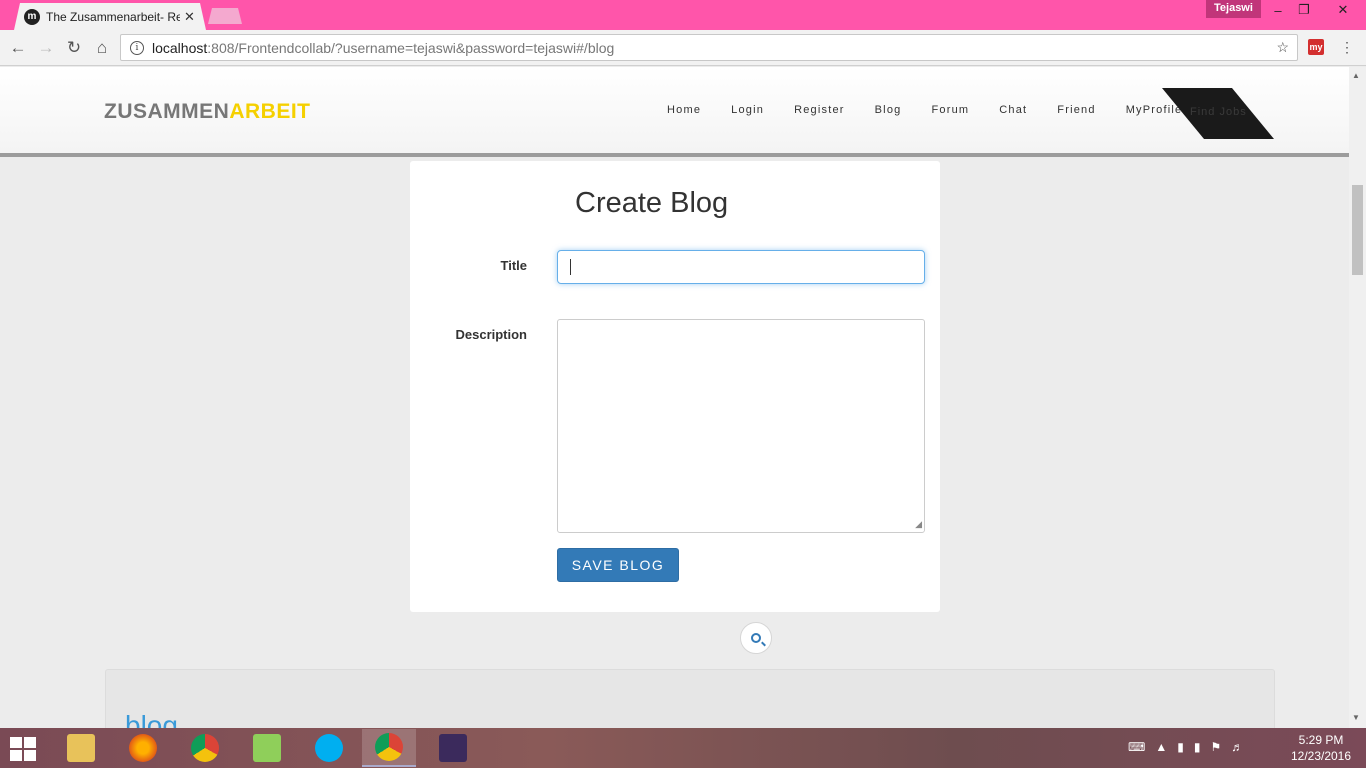  I want to click on network-icon: ▮, so click(1197, 747).